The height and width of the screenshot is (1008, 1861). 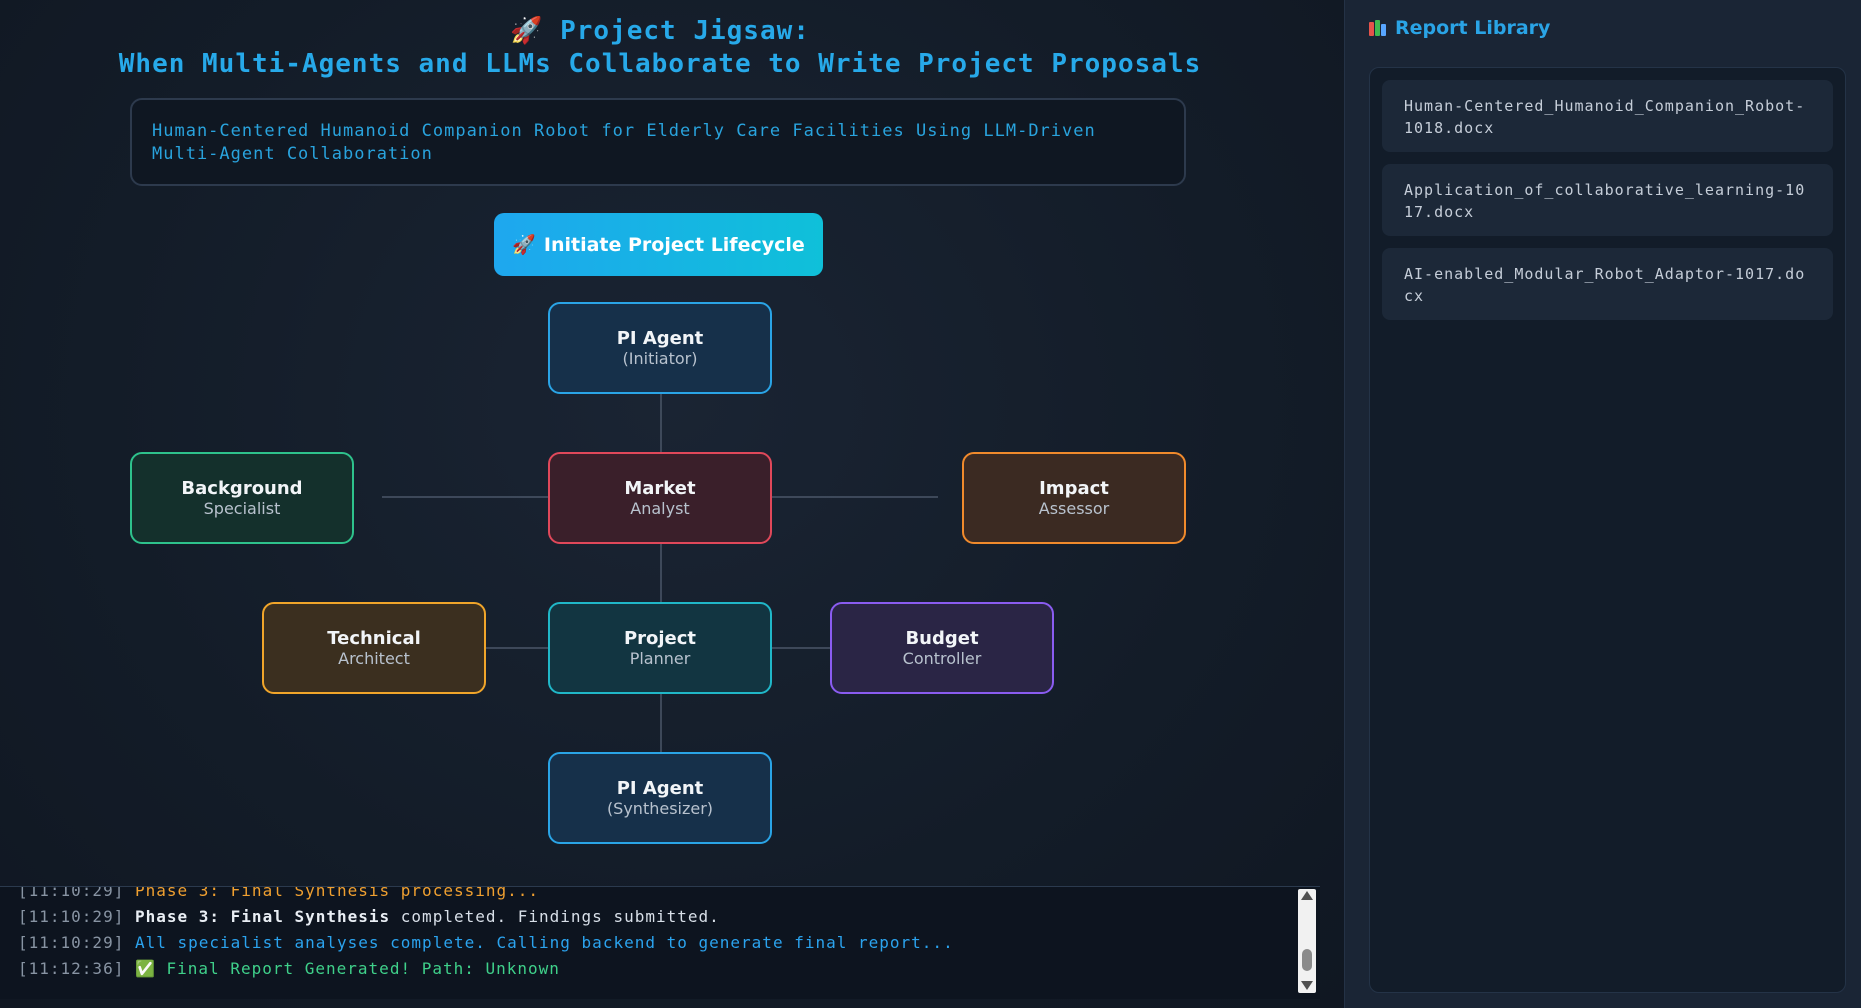 I want to click on agent-role: Architect, so click(x=374, y=658).